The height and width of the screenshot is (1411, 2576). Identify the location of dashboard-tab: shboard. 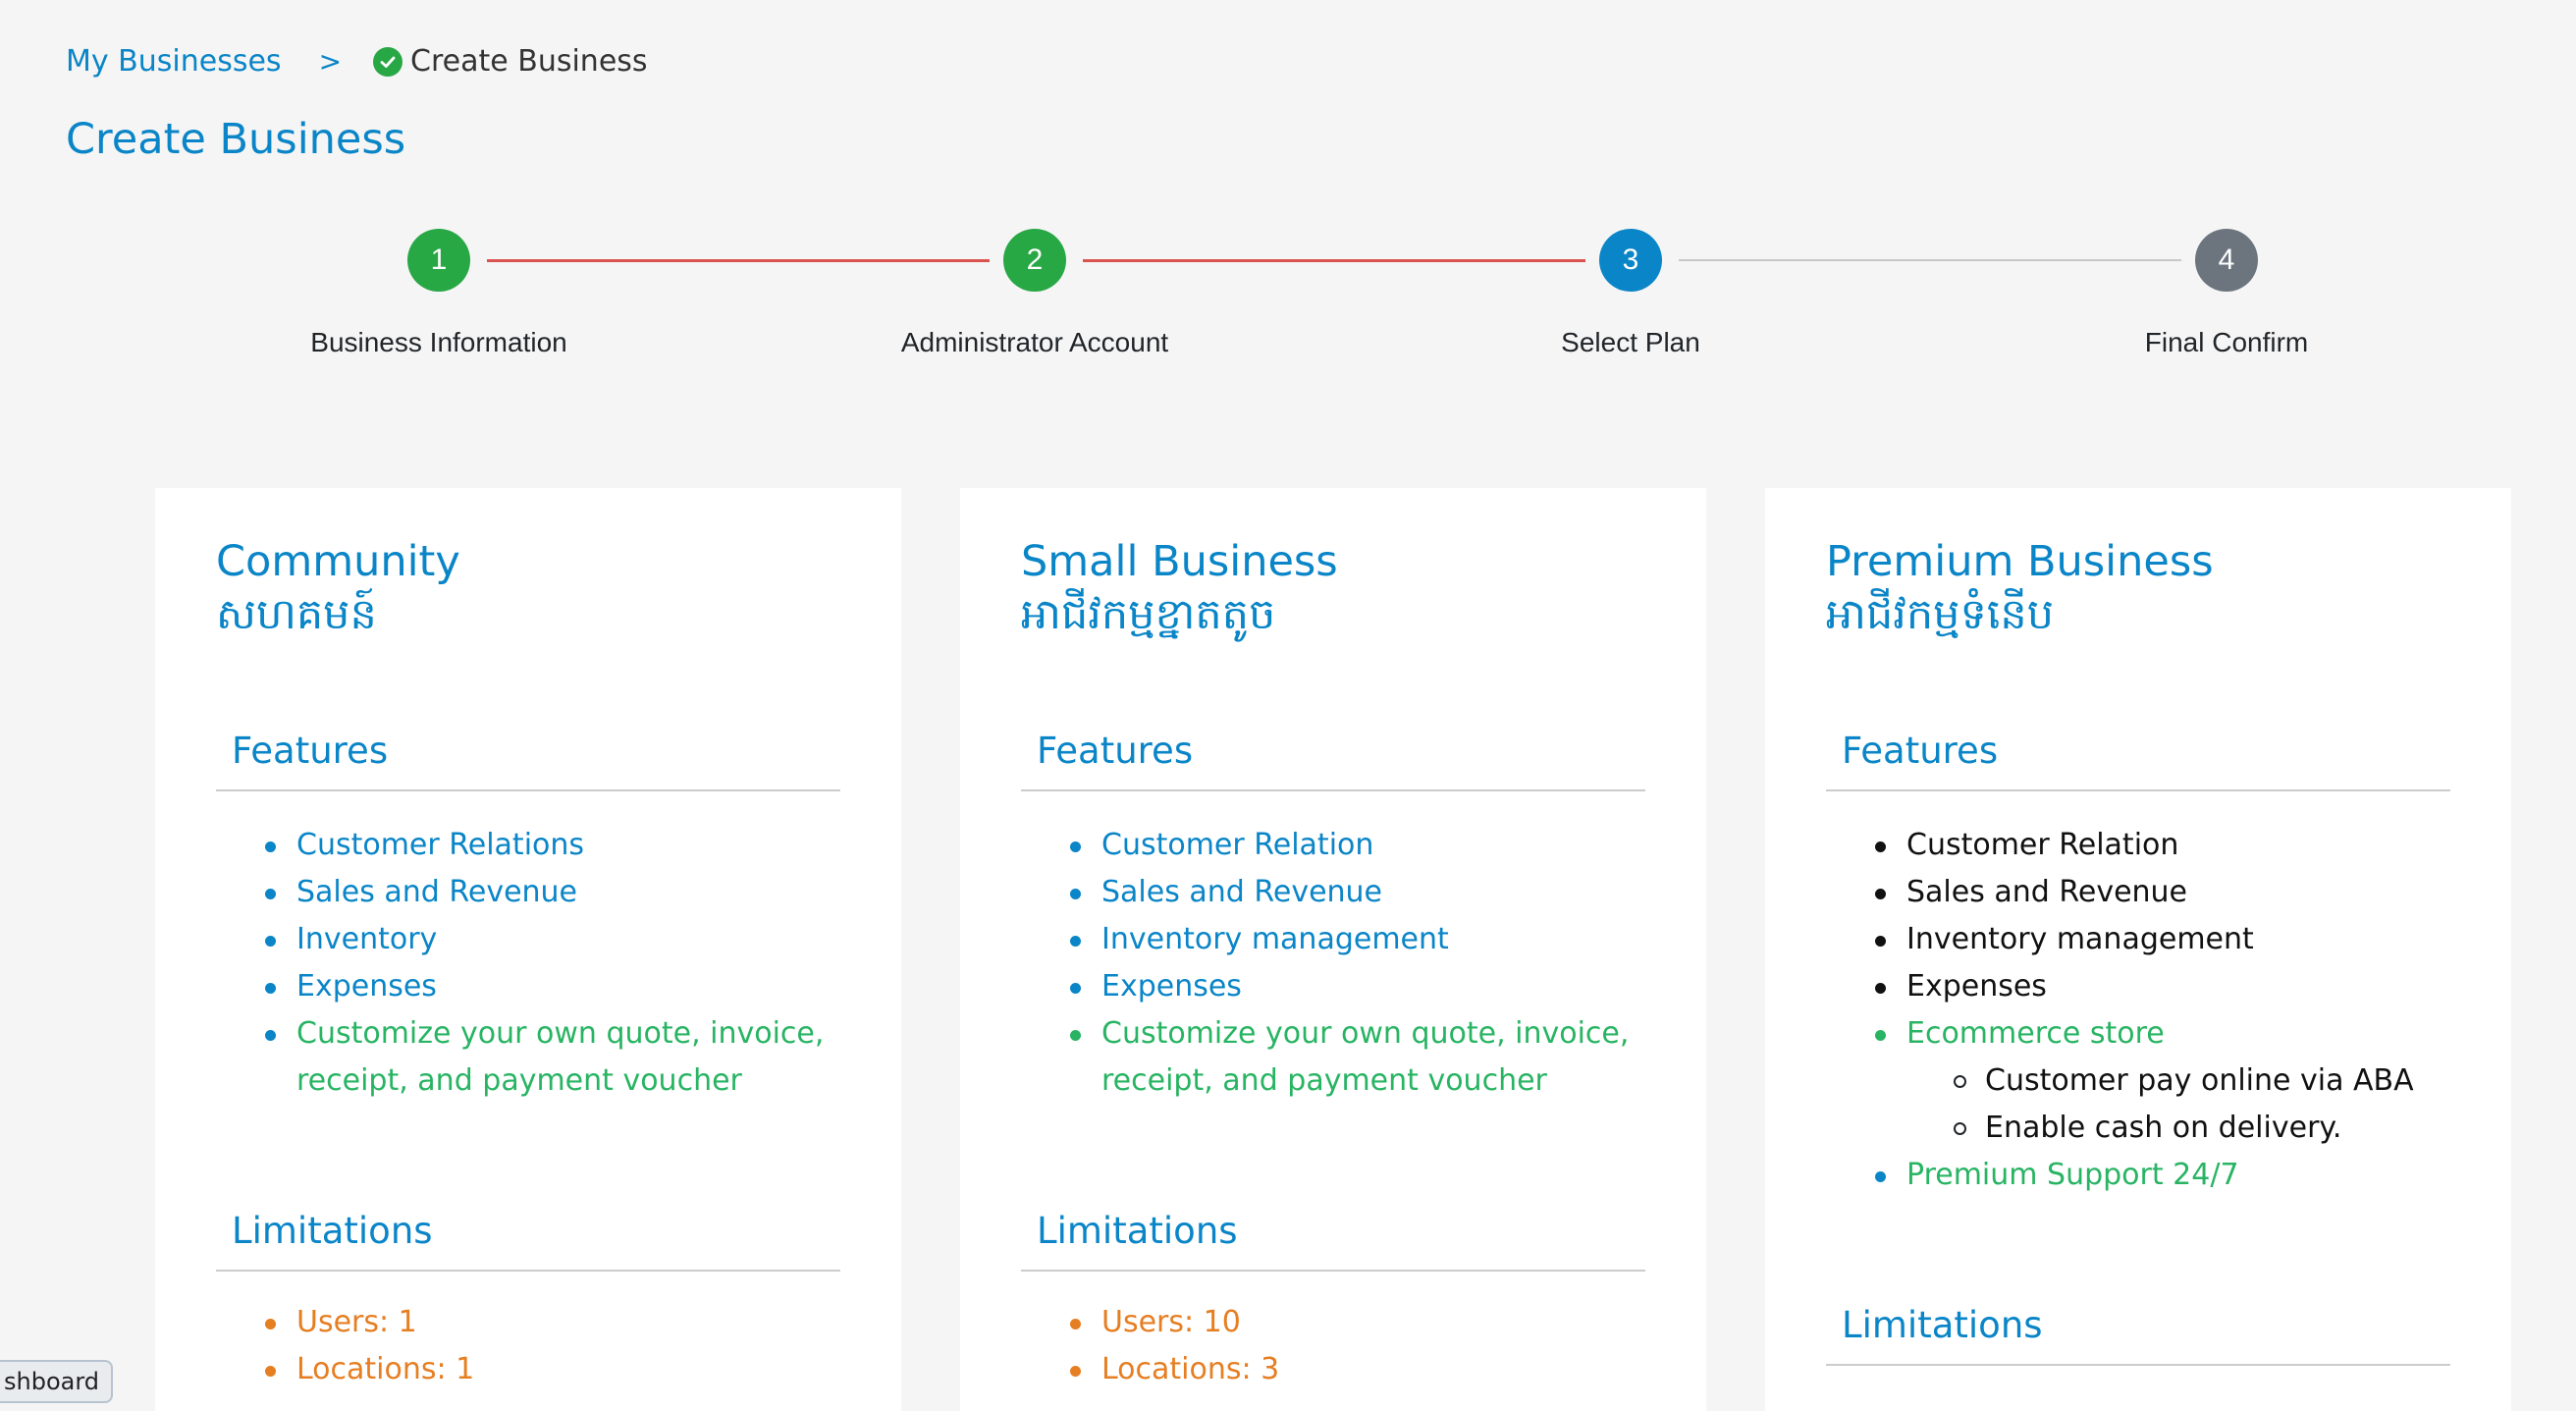
(57, 1382).